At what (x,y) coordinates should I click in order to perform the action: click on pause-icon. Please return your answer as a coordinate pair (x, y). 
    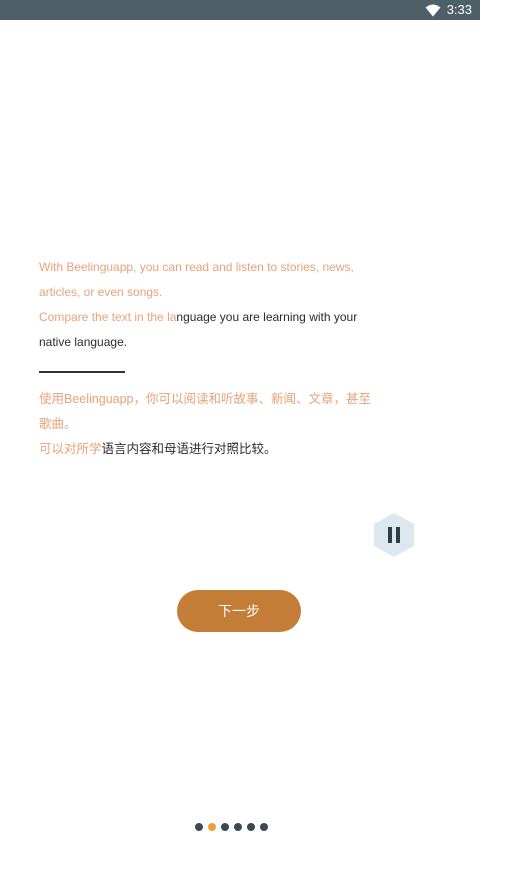
    Looking at the image, I should click on (394, 535).